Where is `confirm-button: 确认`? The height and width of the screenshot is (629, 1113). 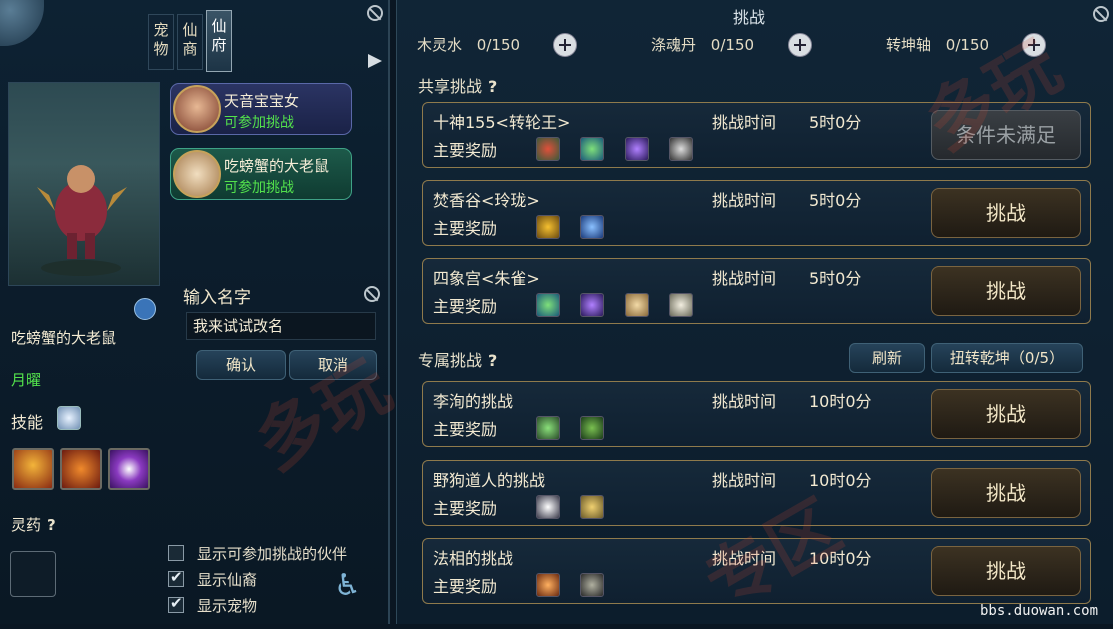 confirm-button: 确认 is located at coordinates (241, 365).